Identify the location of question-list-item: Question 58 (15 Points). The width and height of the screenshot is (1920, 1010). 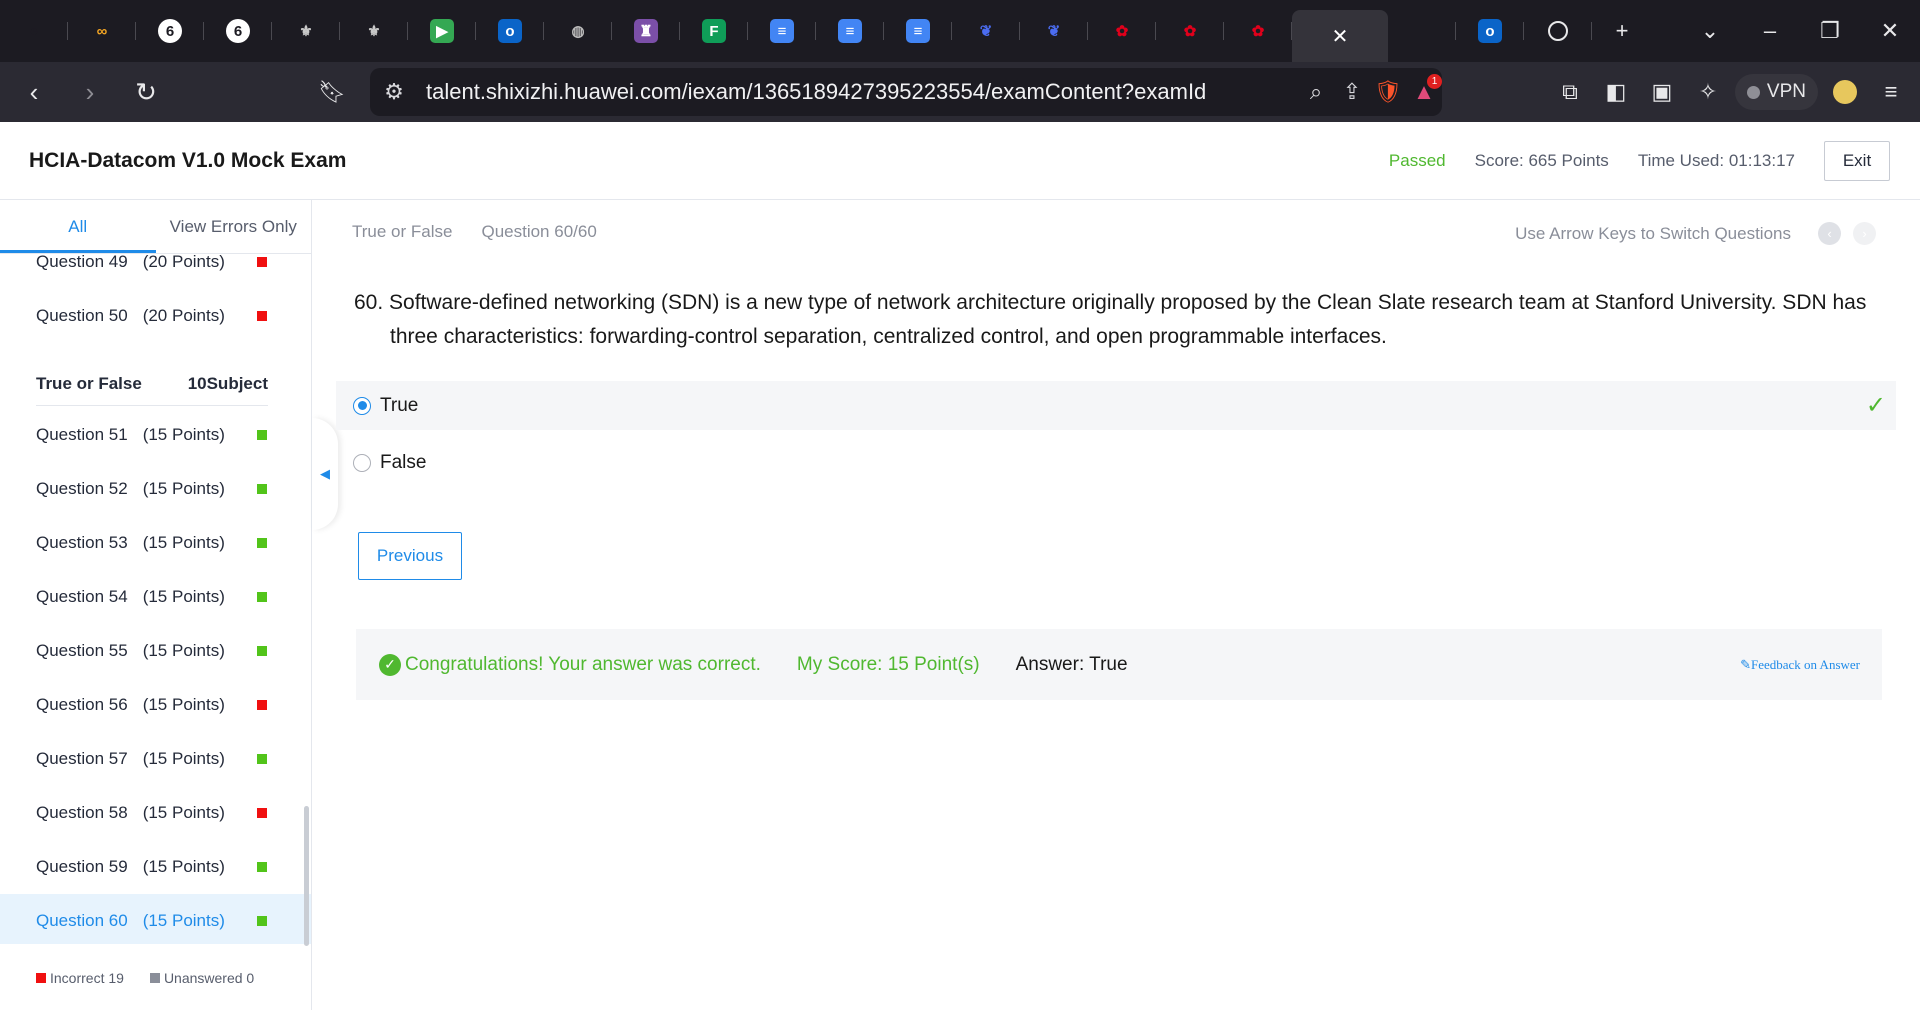
(155, 813).